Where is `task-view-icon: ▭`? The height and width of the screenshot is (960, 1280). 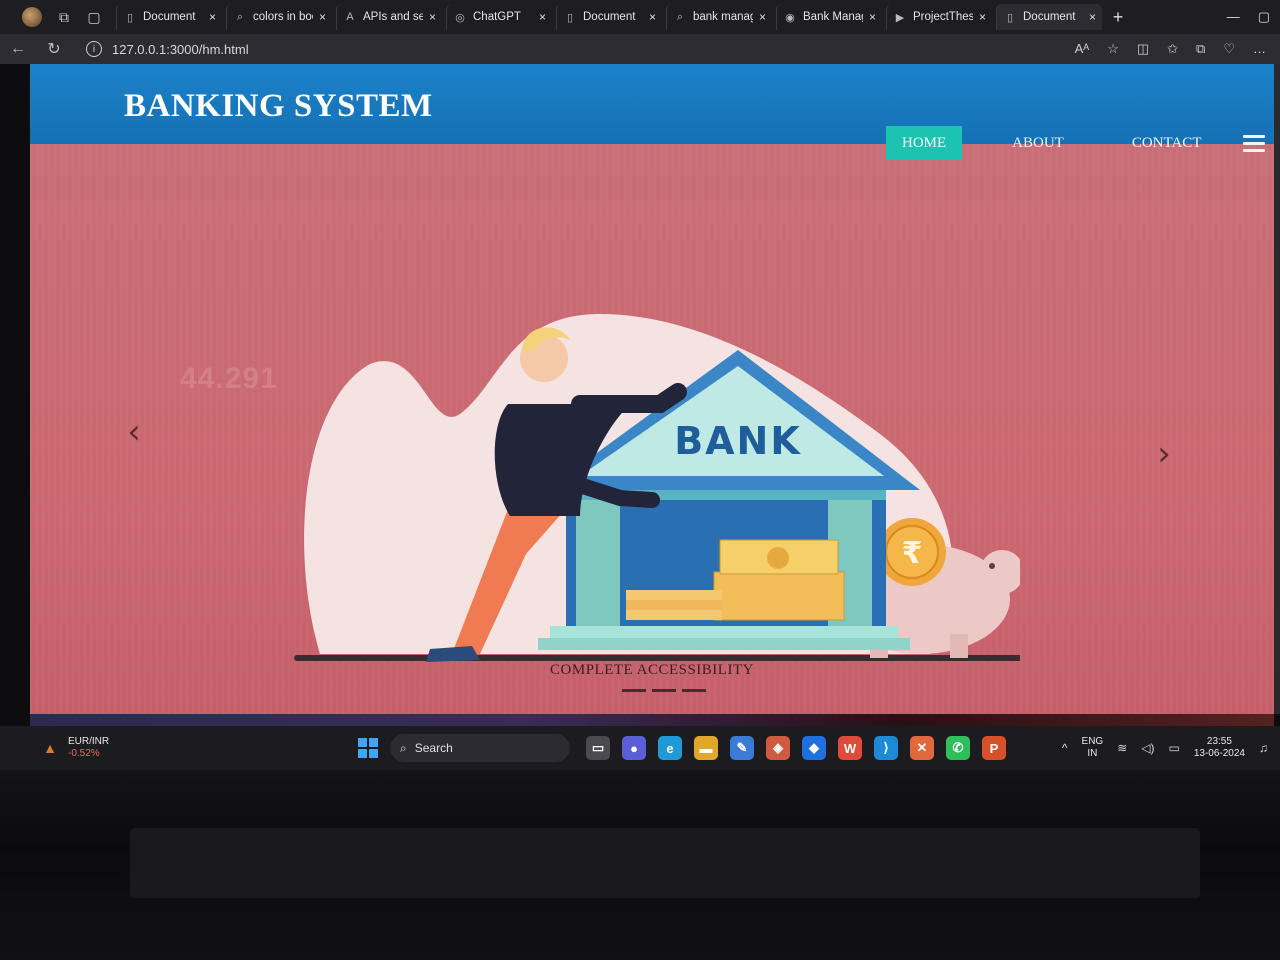 task-view-icon: ▭ is located at coordinates (598, 748).